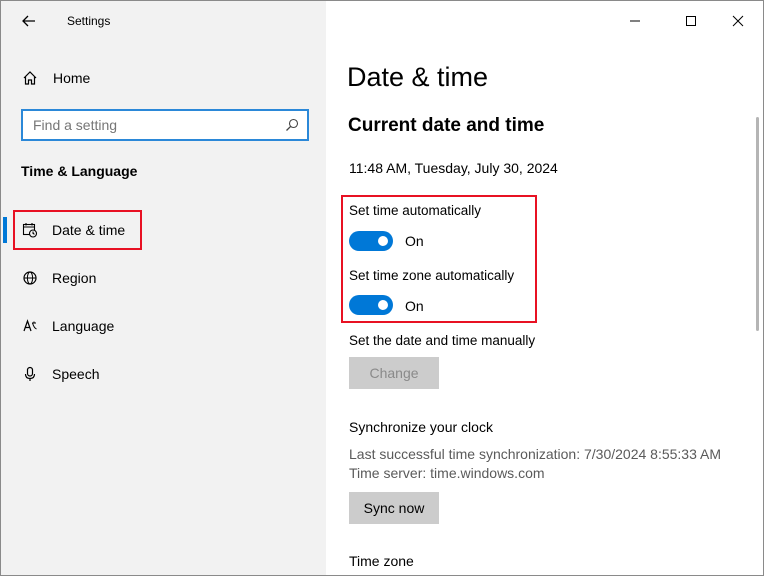 The image size is (764, 576). I want to click on highlight-box-auto-settings, so click(439, 259).